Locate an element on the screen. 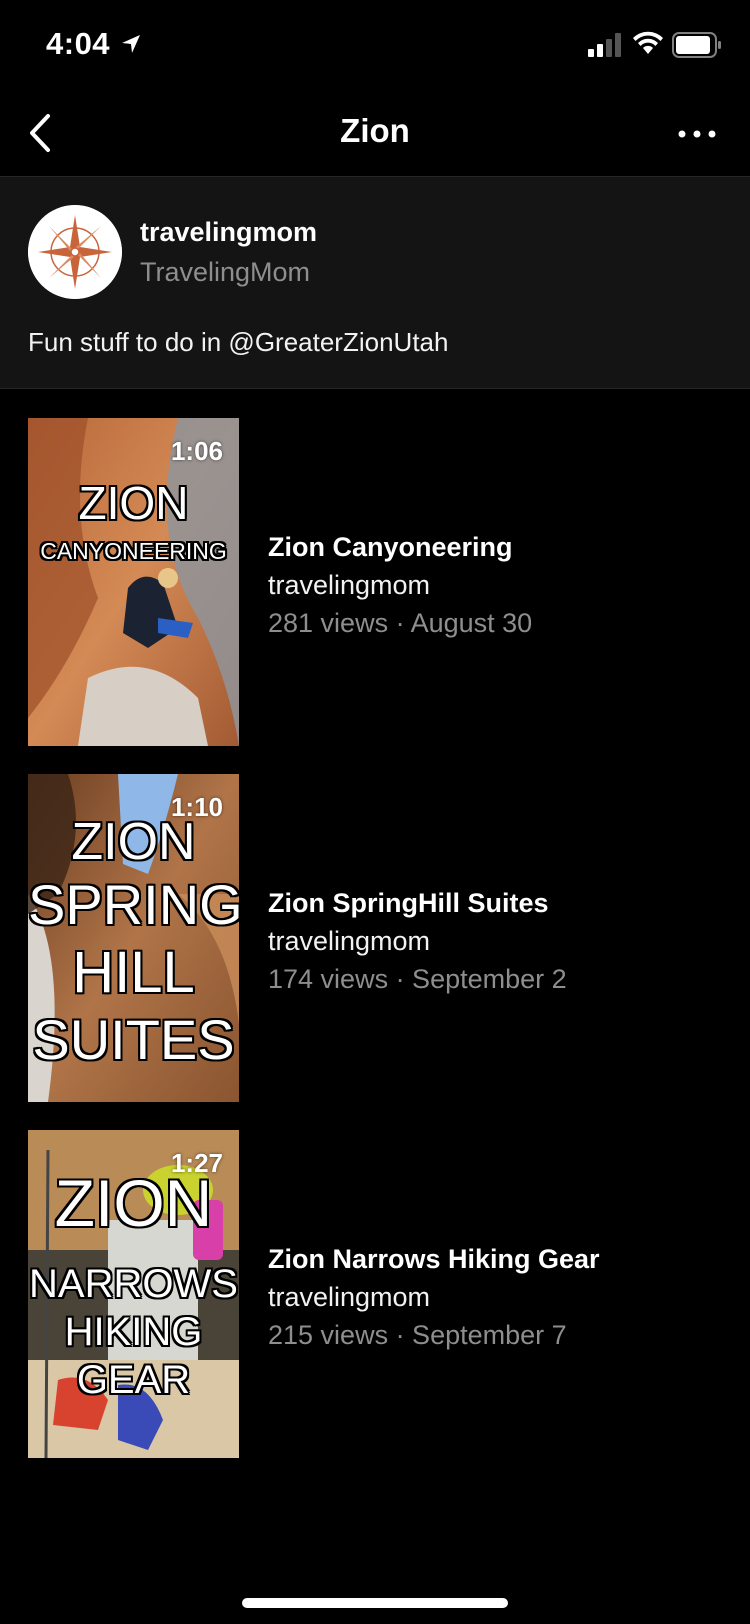 The height and width of the screenshot is (1624, 750). video-meta: 215 views · September 7 is located at coordinates (417, 1335).